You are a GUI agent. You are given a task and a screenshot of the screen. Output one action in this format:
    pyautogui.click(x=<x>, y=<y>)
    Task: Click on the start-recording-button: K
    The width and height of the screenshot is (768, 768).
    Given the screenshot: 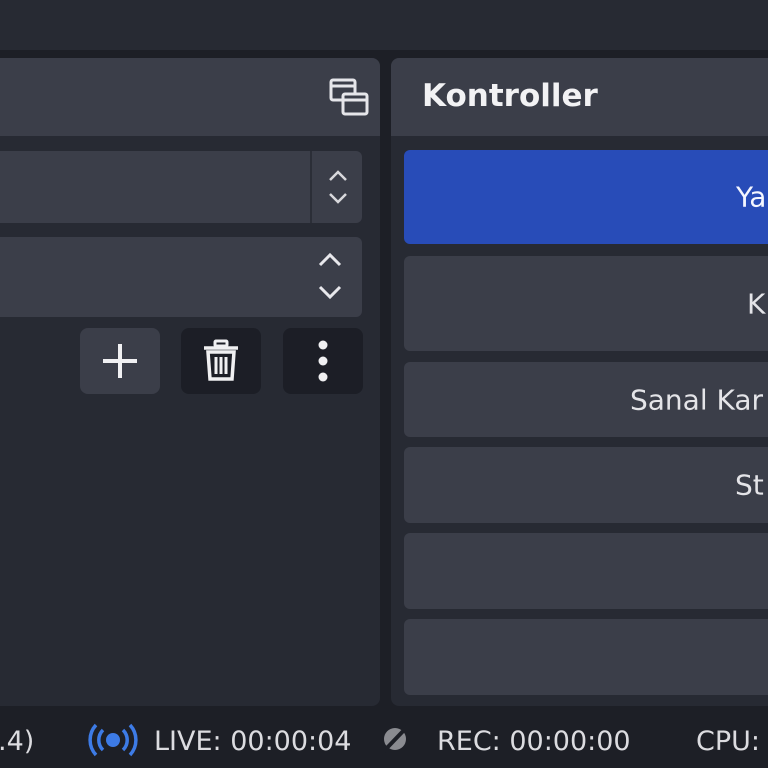 What is the action you would take?
    pyautogui.click(x=586, y=303)
    